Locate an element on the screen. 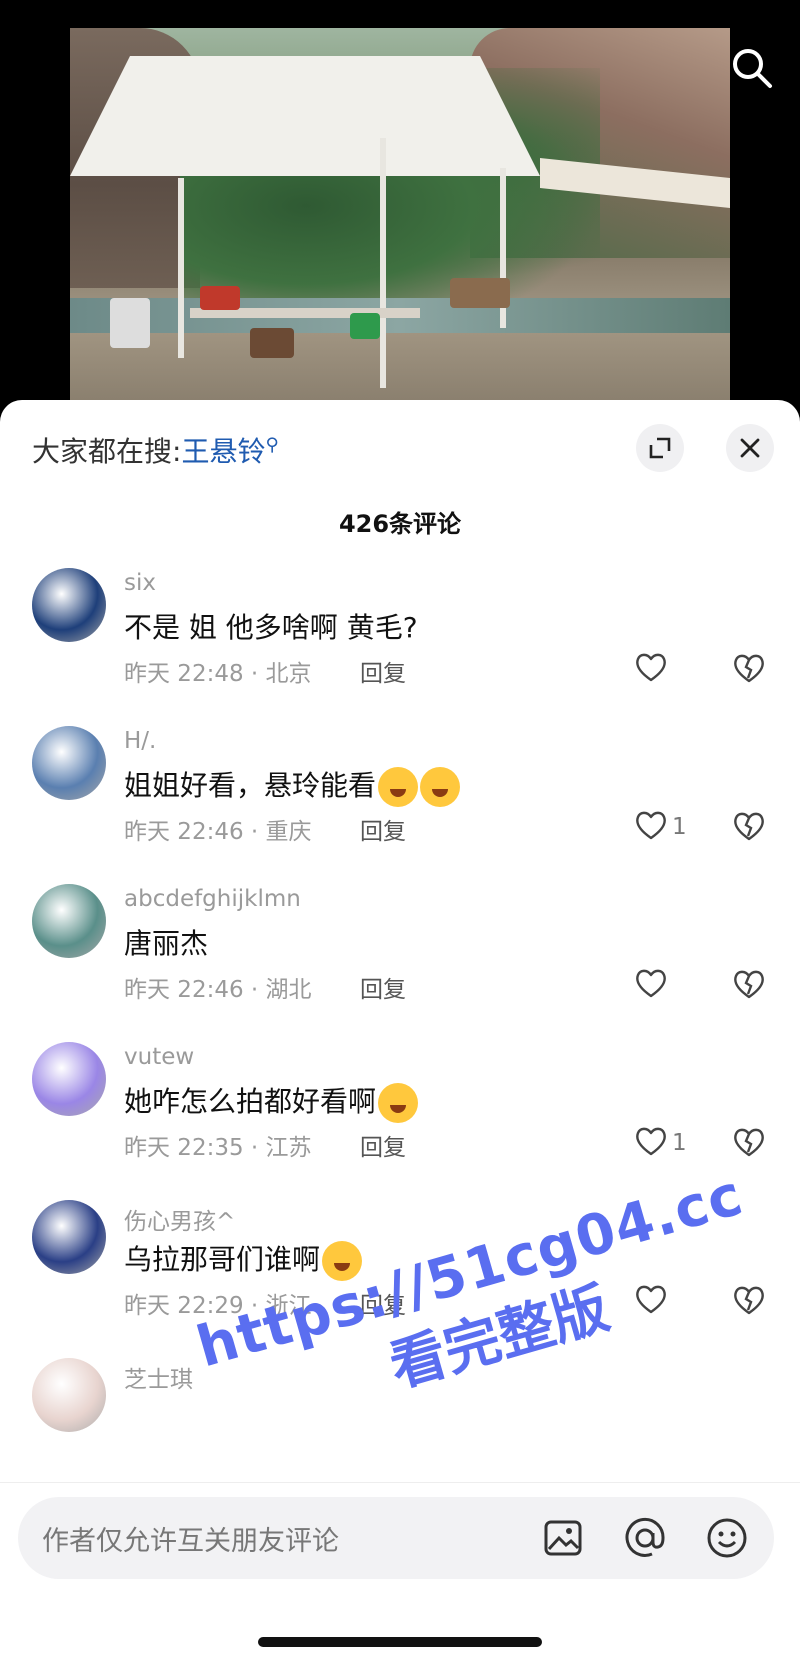  comment-item: H/. 姐姐好看，悬玲能看昨天 22:46 · 重庆 回复 1 is located at coordinates (400, 806).